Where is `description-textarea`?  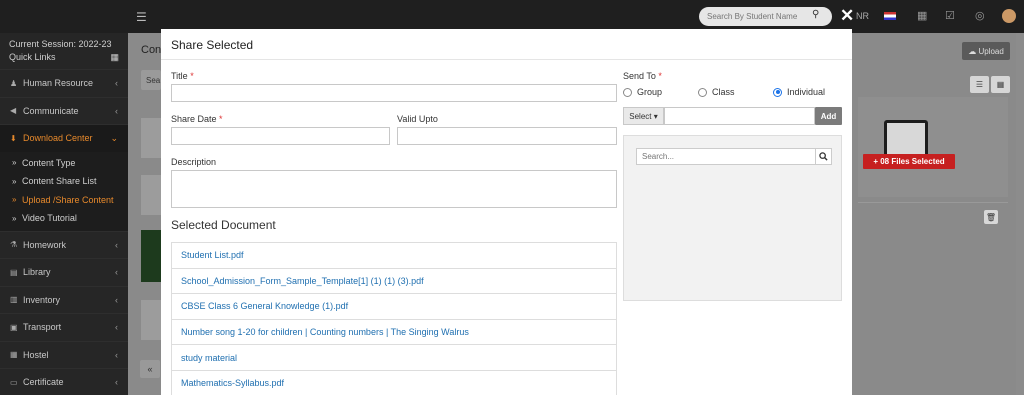
description-textarea is located at coordinates (394, 189).